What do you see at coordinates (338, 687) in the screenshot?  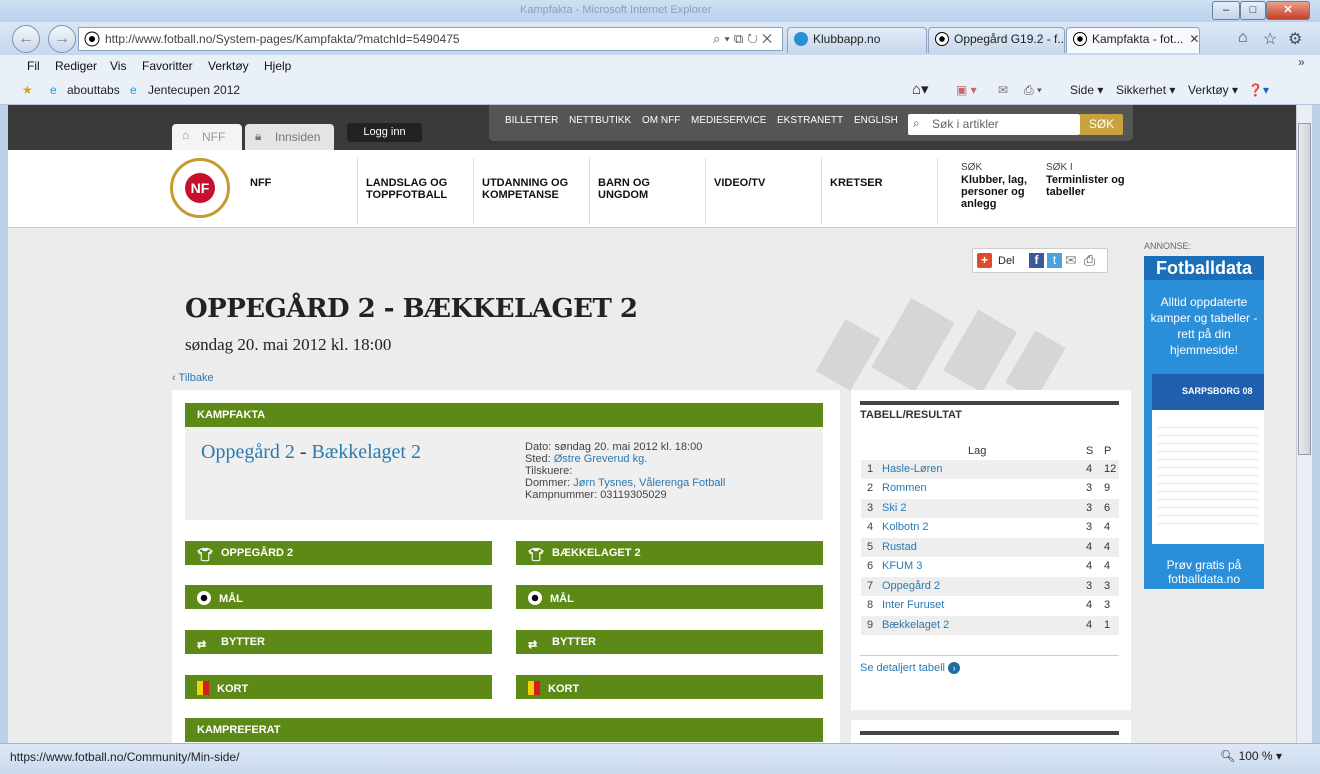 I see `home-cards-bar: KORT` at bounding box center [338, 687].